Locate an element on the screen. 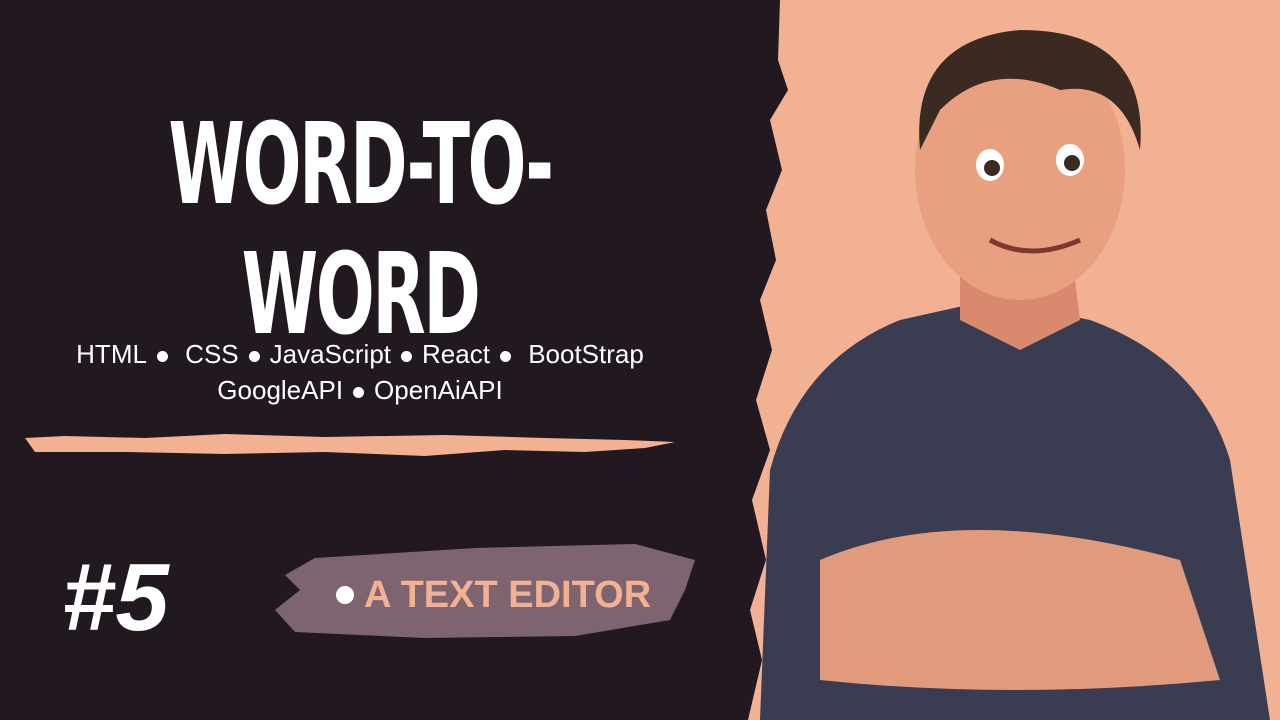 Image resolution: width=1280 pixels, height=720 pixels. episode-number: #5 is located at coordinates (115, 597).